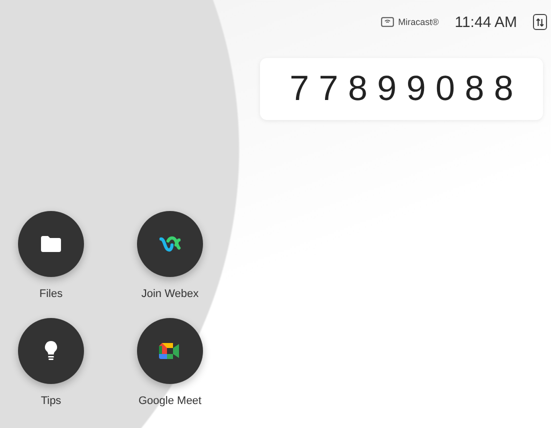 This screenshot has width=551, height=428. I want to click on webex-logo-icon, so click(170, 244).